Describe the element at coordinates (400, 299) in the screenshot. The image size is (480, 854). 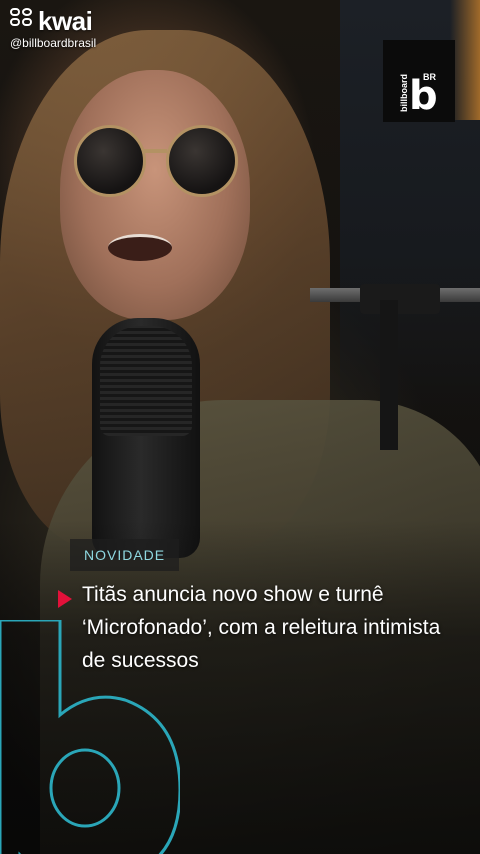
I see `mic-stand-clamp` at that location.